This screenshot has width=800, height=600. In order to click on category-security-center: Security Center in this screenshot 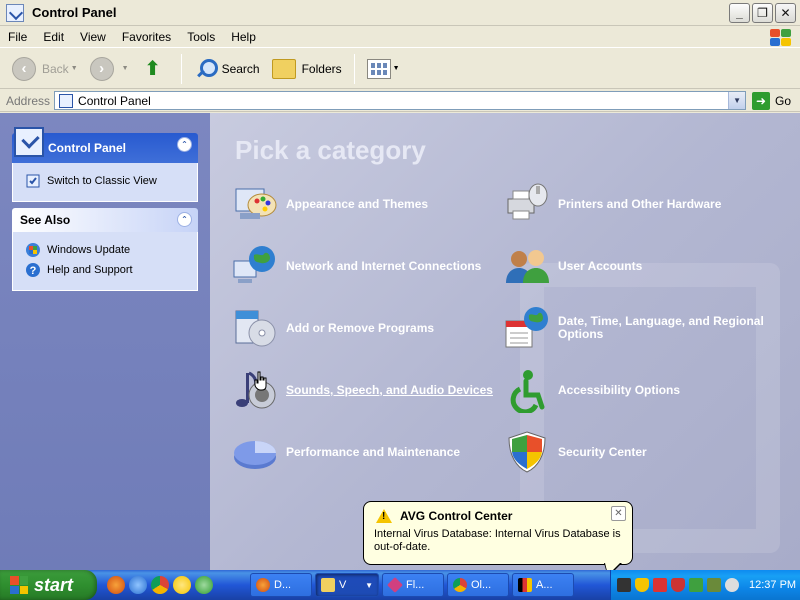, I will do `click(575, 452)`.